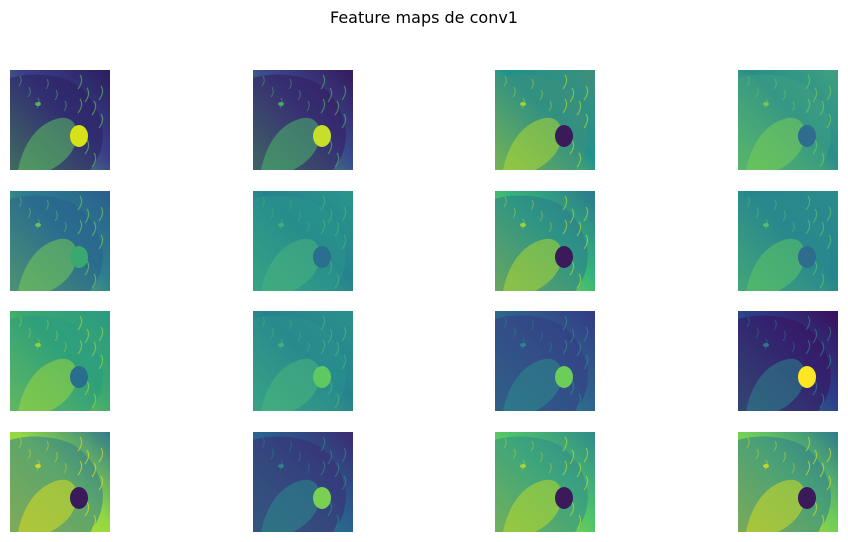 The width and height of the screenshot is (848, 542). What do you see at coordinates (424, 17) in the screenshot?
I see `figure-title: Feature maps de conv1` at bounding box center [424, 17].